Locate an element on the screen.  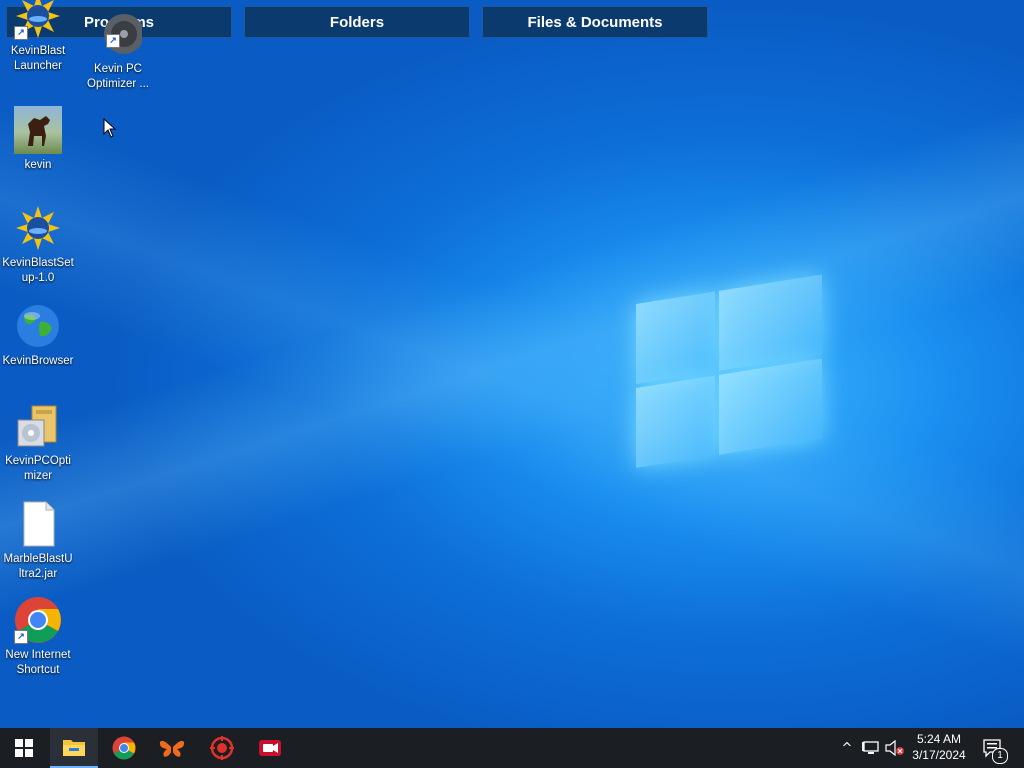
optimizer-disc-icon: ↗ is located at coordinates (119, 34).